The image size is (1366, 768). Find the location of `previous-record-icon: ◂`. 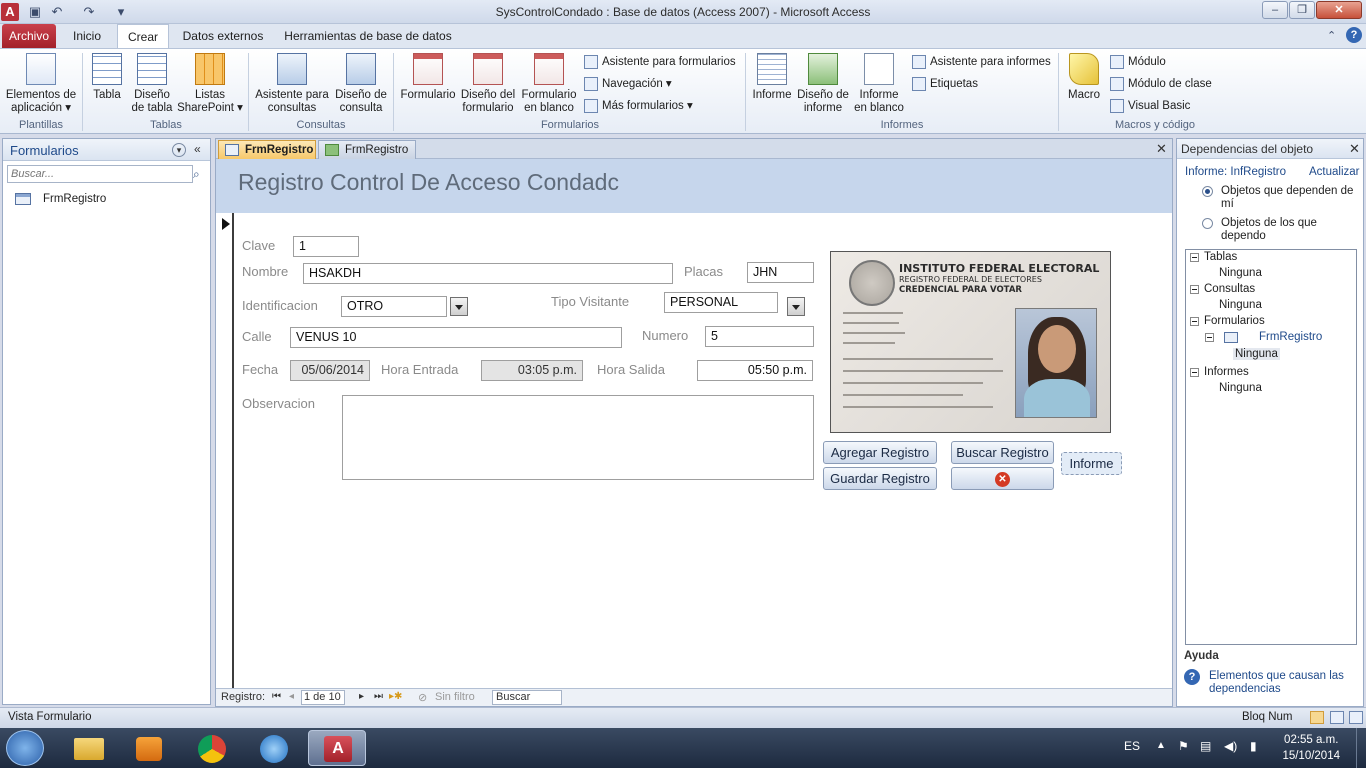

previous-record-icon: ◂ is located at coordinates (291, 696).